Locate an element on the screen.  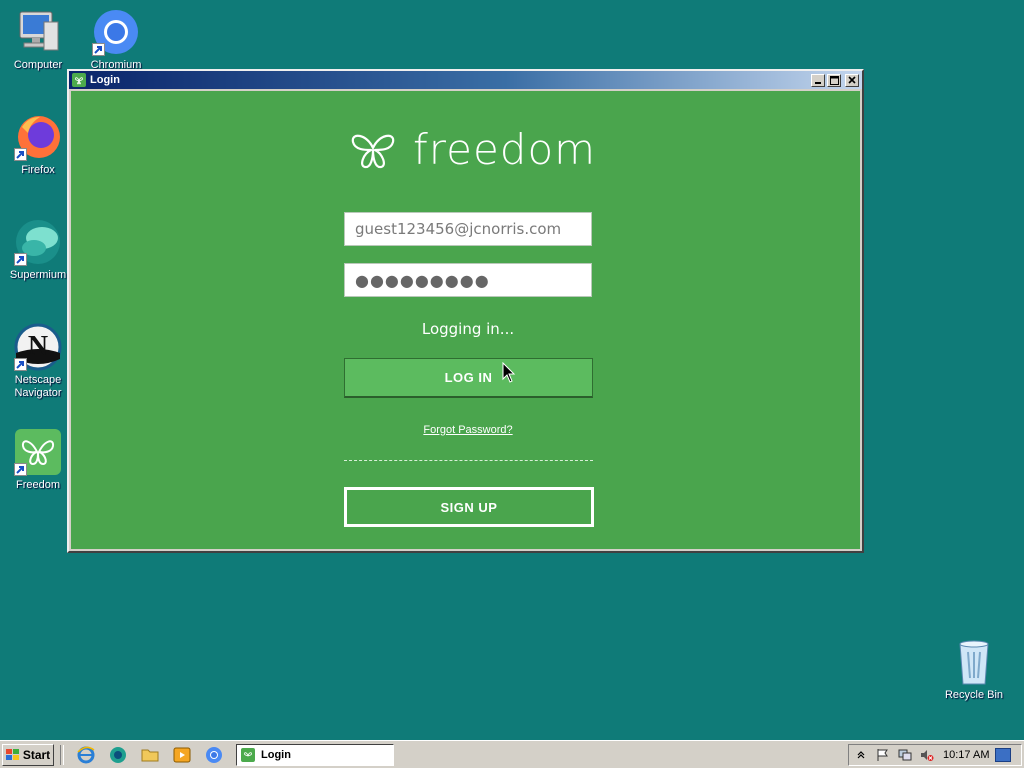
start-label: Start is located at coordinates (36, 754).